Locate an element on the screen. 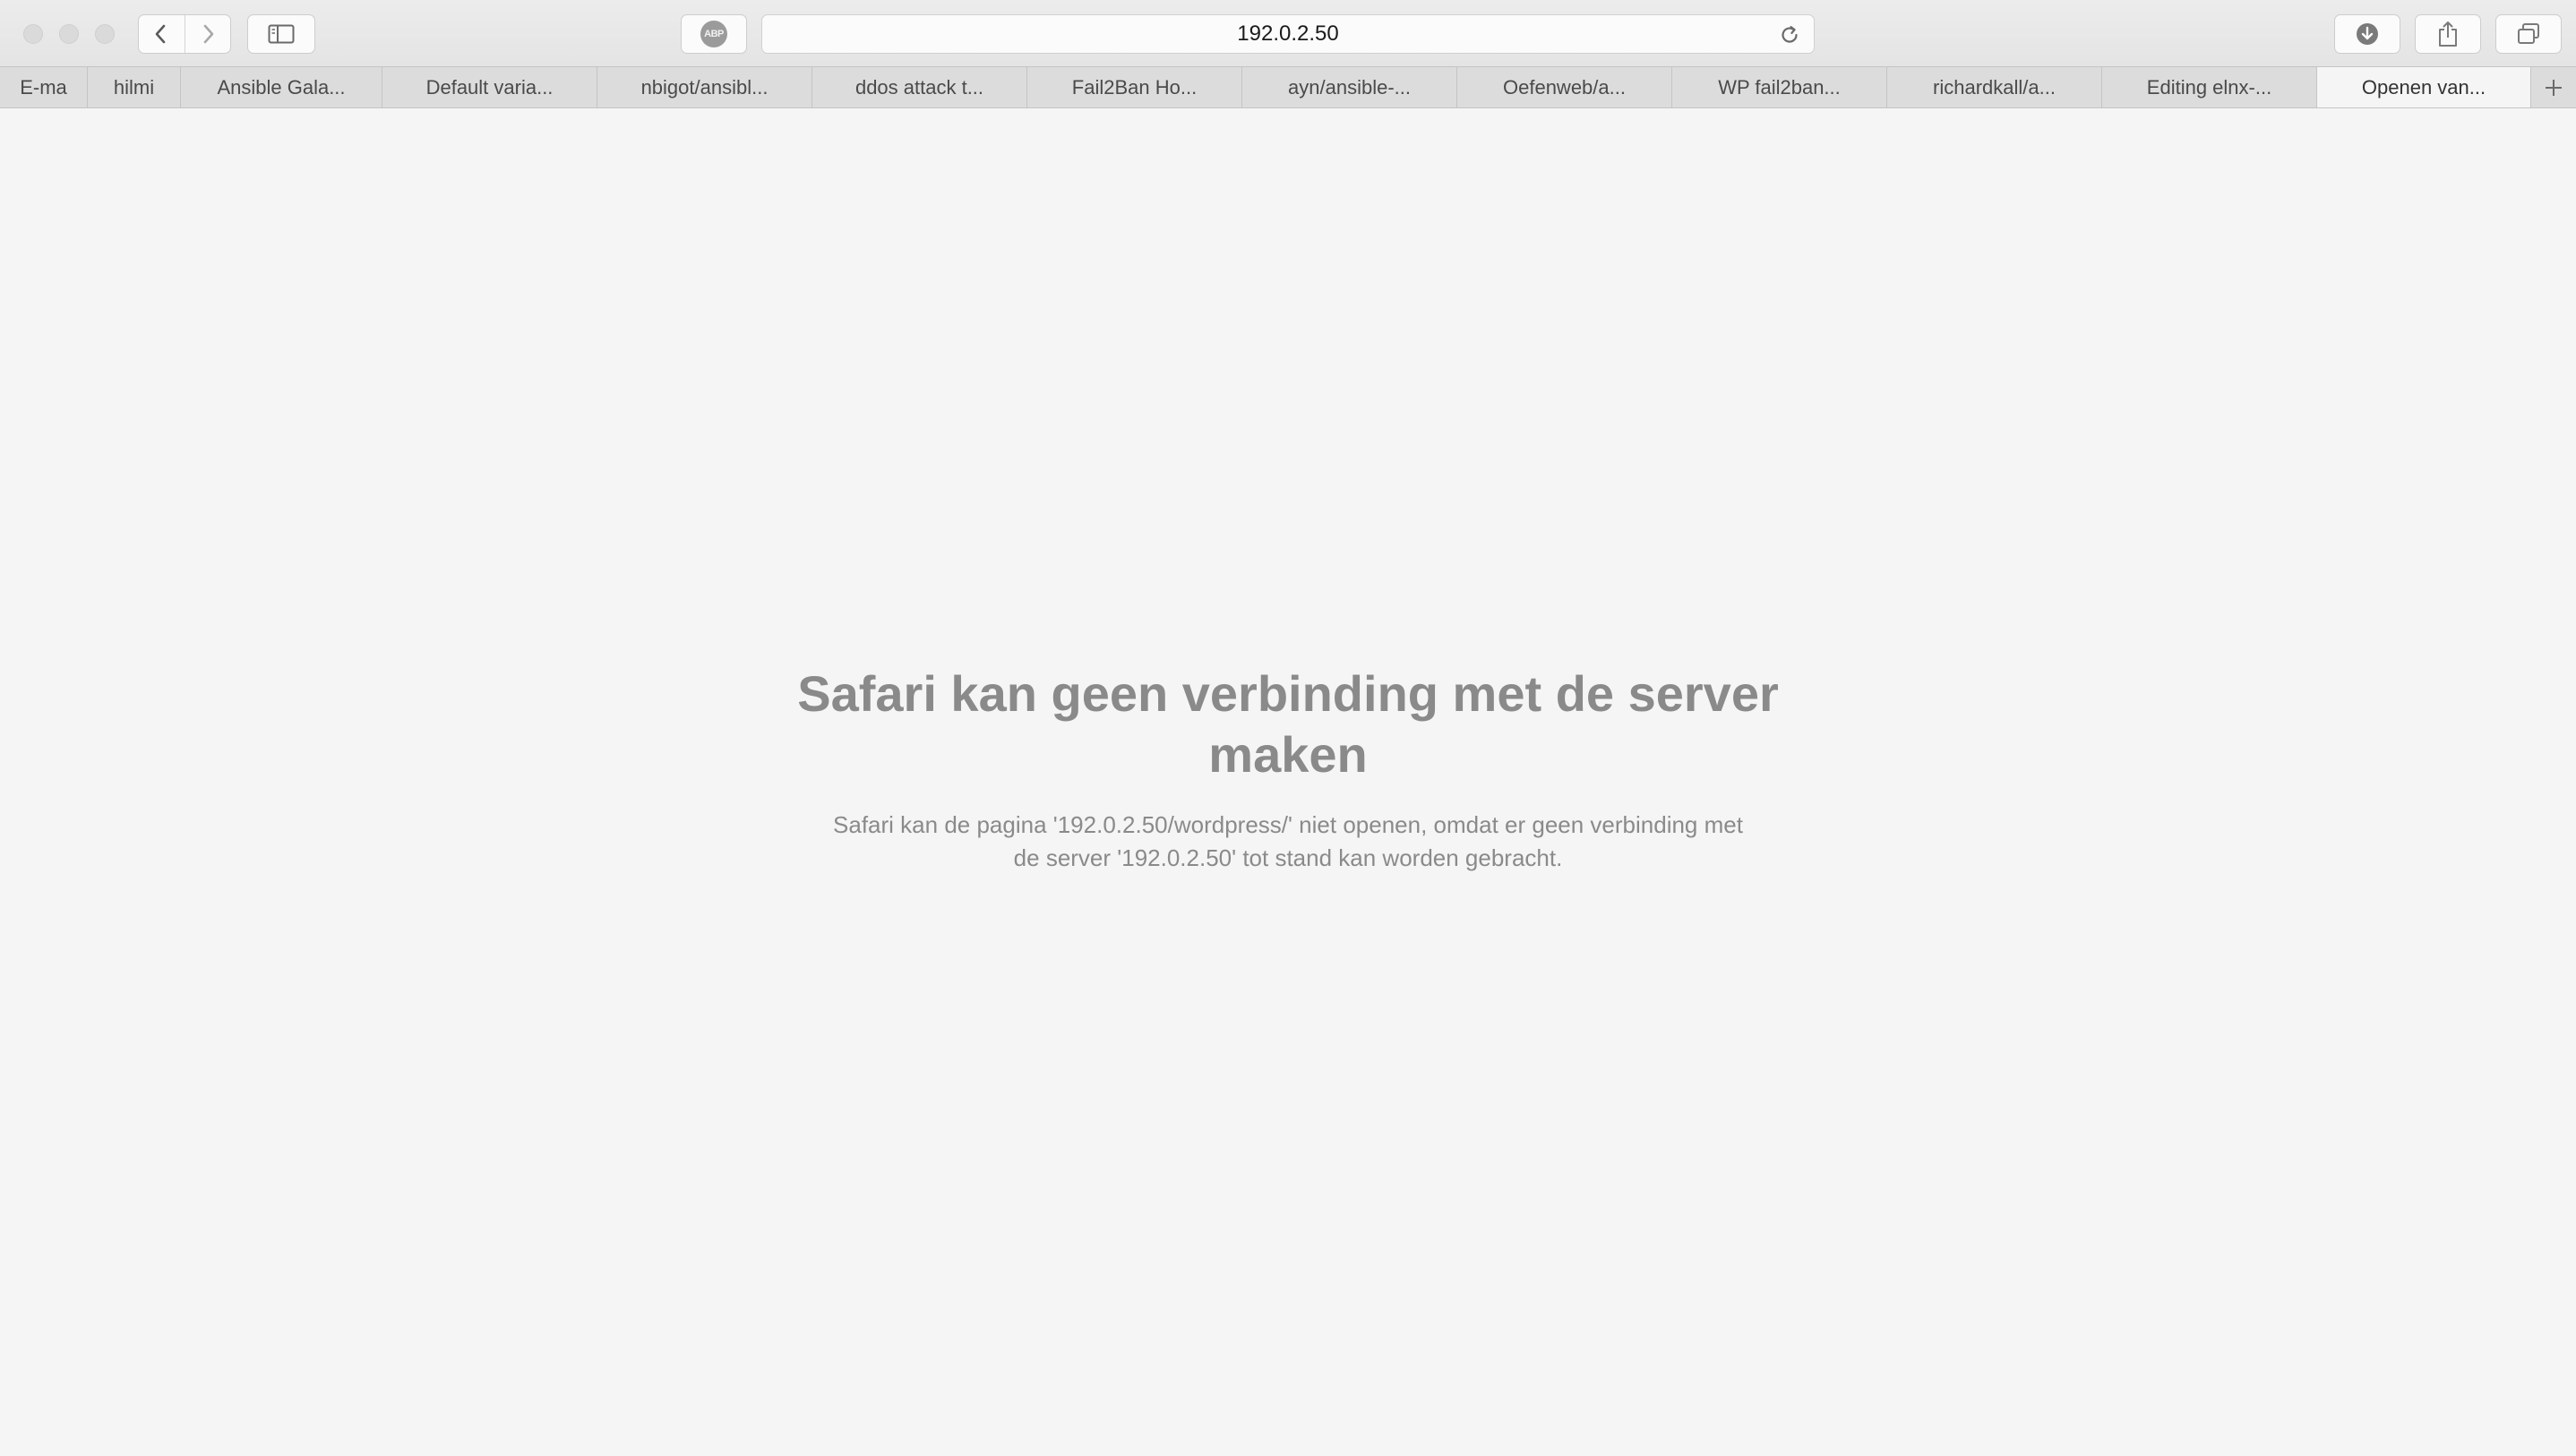  tab: hilmi is located at coordinates (134, 87).